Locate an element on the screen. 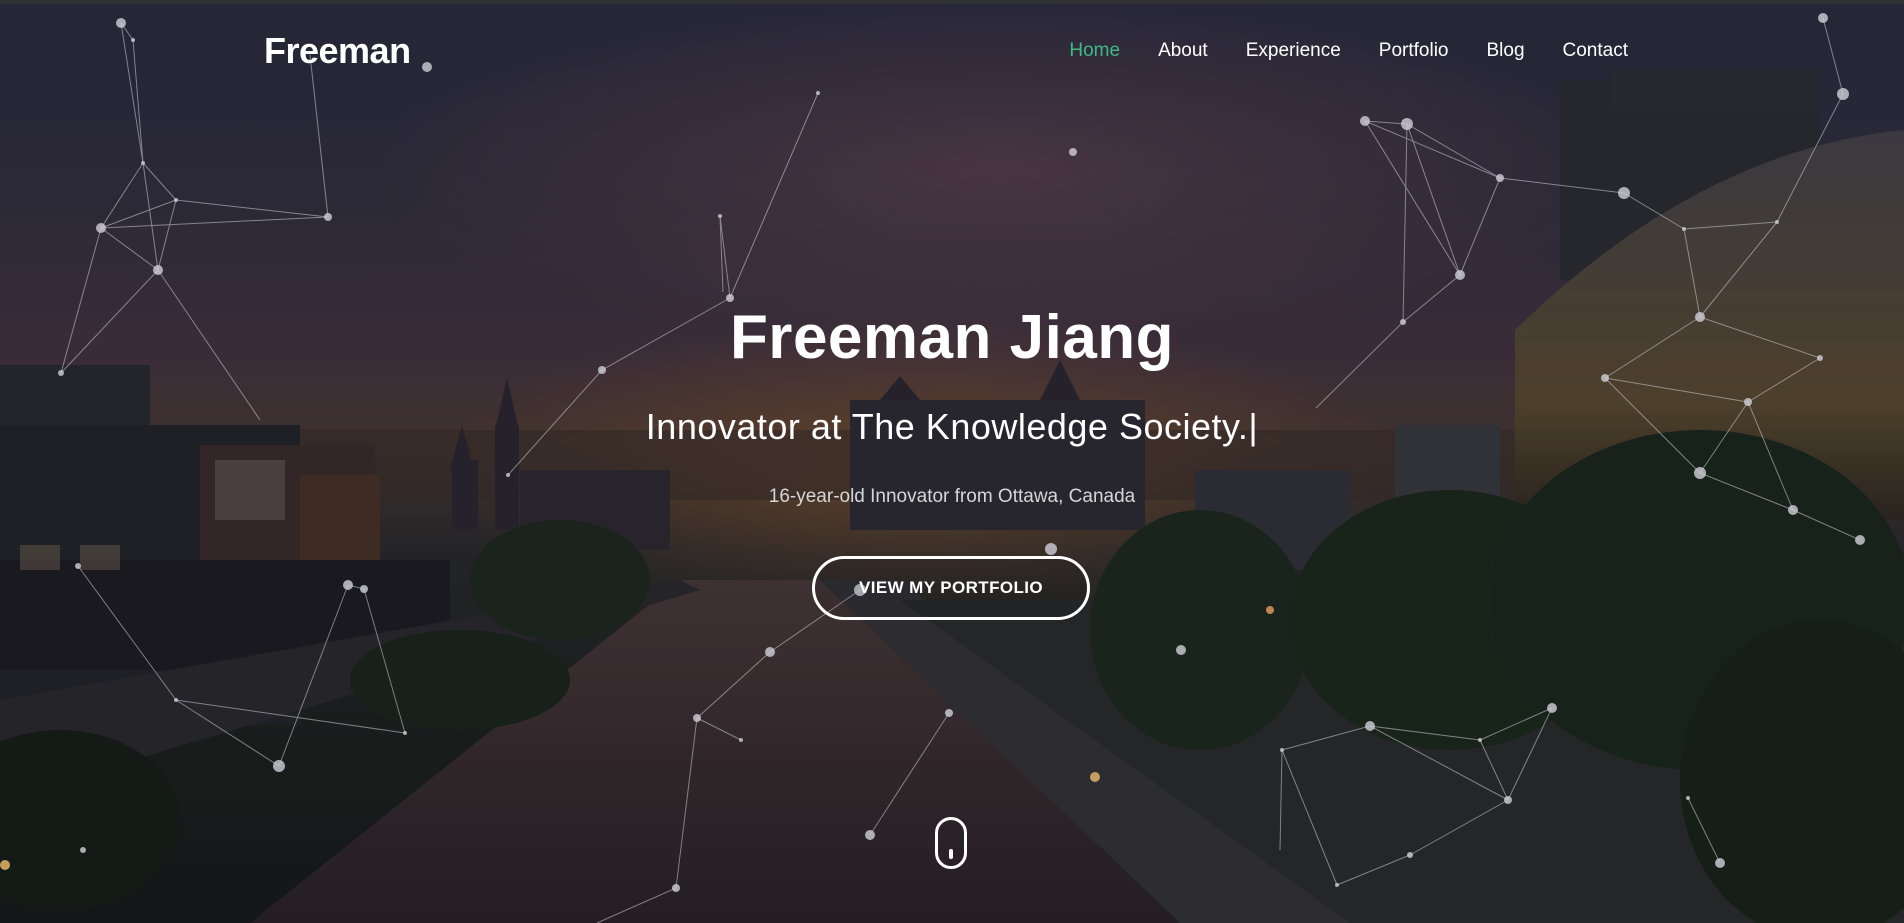 This screenshot has height=923, width=1904. nav-link-experience: Experience is located at coordinates (1293, 51).